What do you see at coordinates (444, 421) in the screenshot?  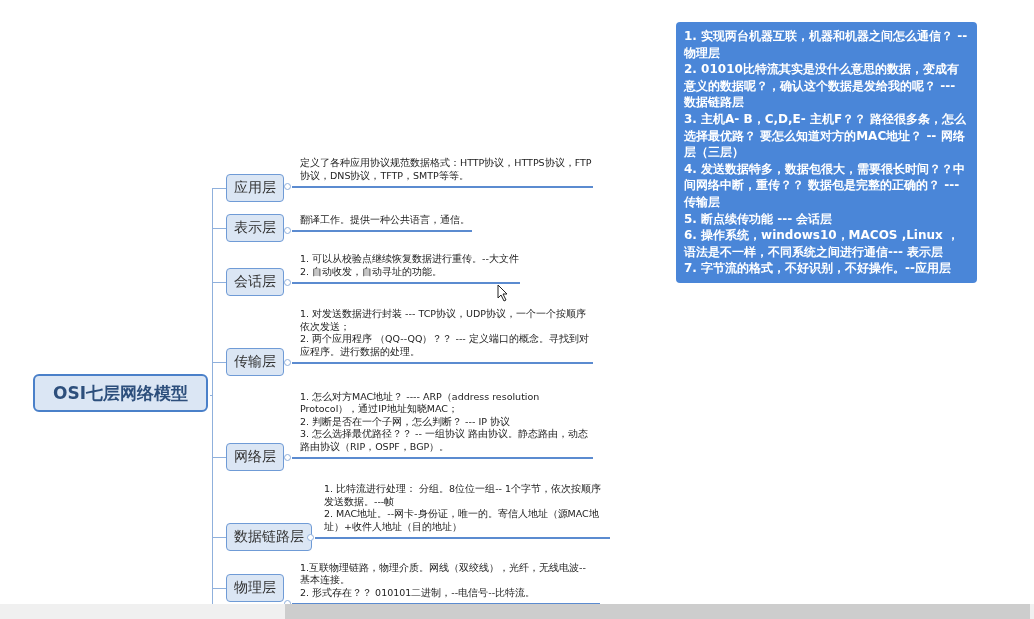 I see `layer-description: 1. 怎么对方MAC地址？ ---- ARP（address resolution Protocol），通过IP地址知晓MAC； 2. 判断是否在一个子网，怎么判断？ --- IP 协议 3. 怎么选择最优路径？？ -- 一组协议 路由协议。静态路由，动态路由协议（RIP，OSPF，BGP）。` at bounding box center [444, 421].